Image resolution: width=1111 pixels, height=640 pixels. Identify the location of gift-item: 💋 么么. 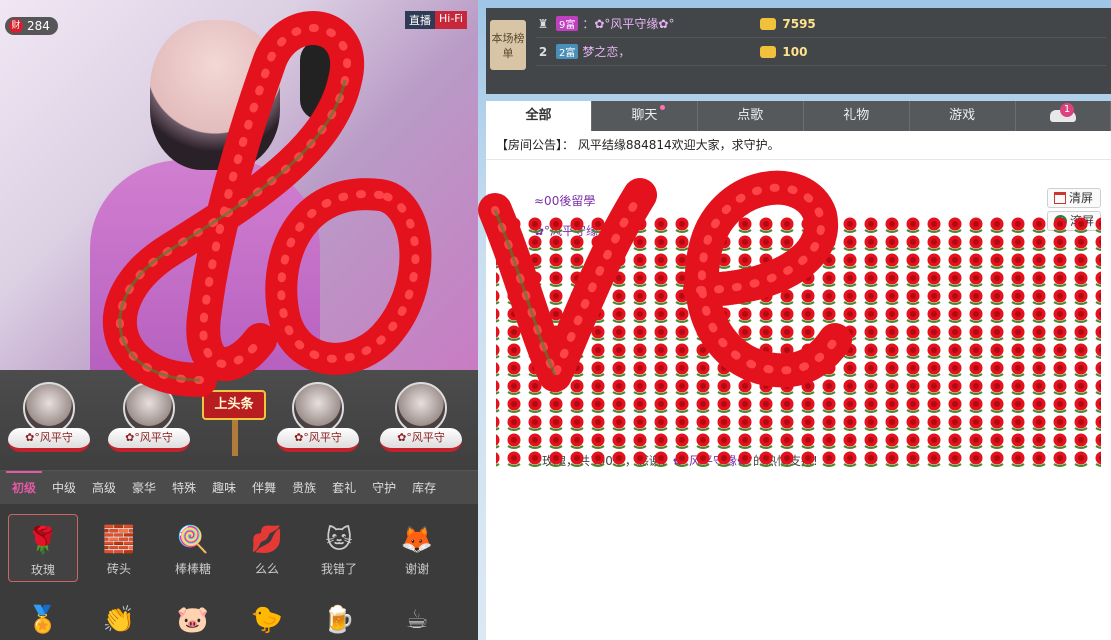
(267, 548).